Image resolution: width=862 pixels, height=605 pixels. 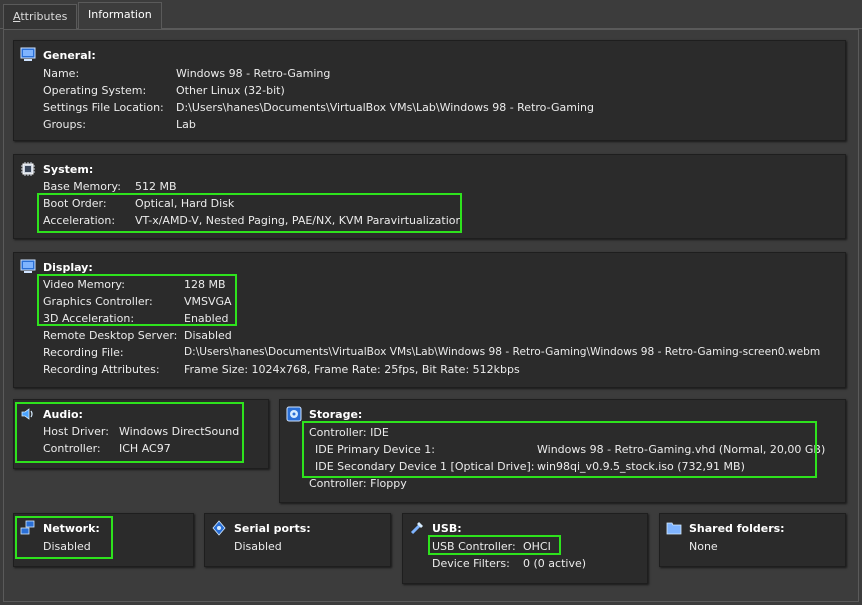 I want to click on storage-ide-primary-label: IDE Primary Device 1:, so click(x=375, y=449).